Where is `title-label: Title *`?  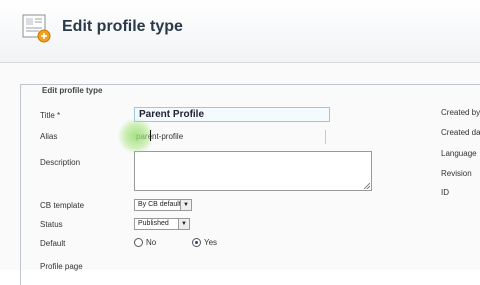
title-label: Title * is located at coordinates (50, 115).